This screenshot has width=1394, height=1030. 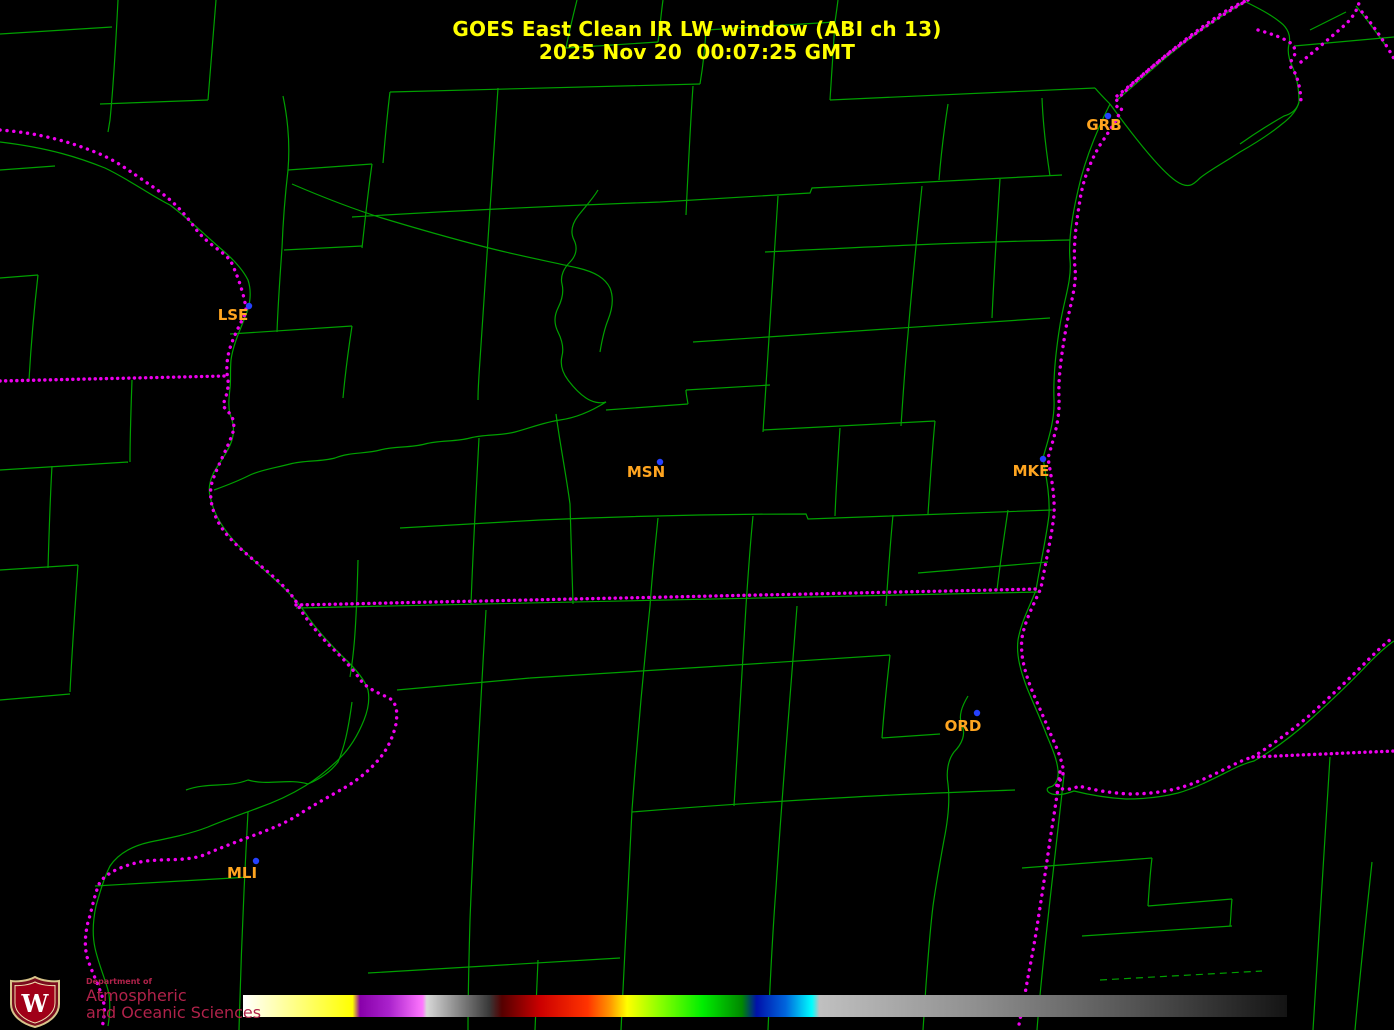 I want to click on colorbar, so click(x=765, y=1006).